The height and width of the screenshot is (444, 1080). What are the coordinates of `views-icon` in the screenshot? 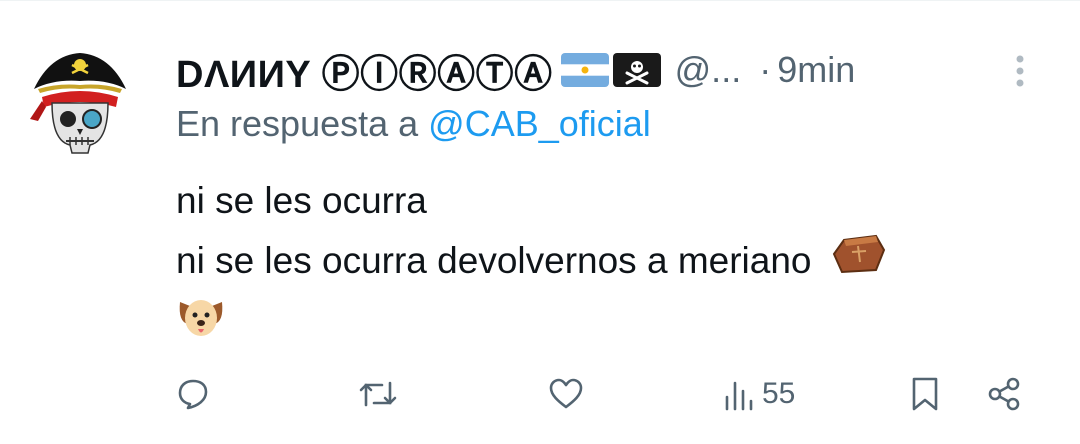 It's located at (739, 396).